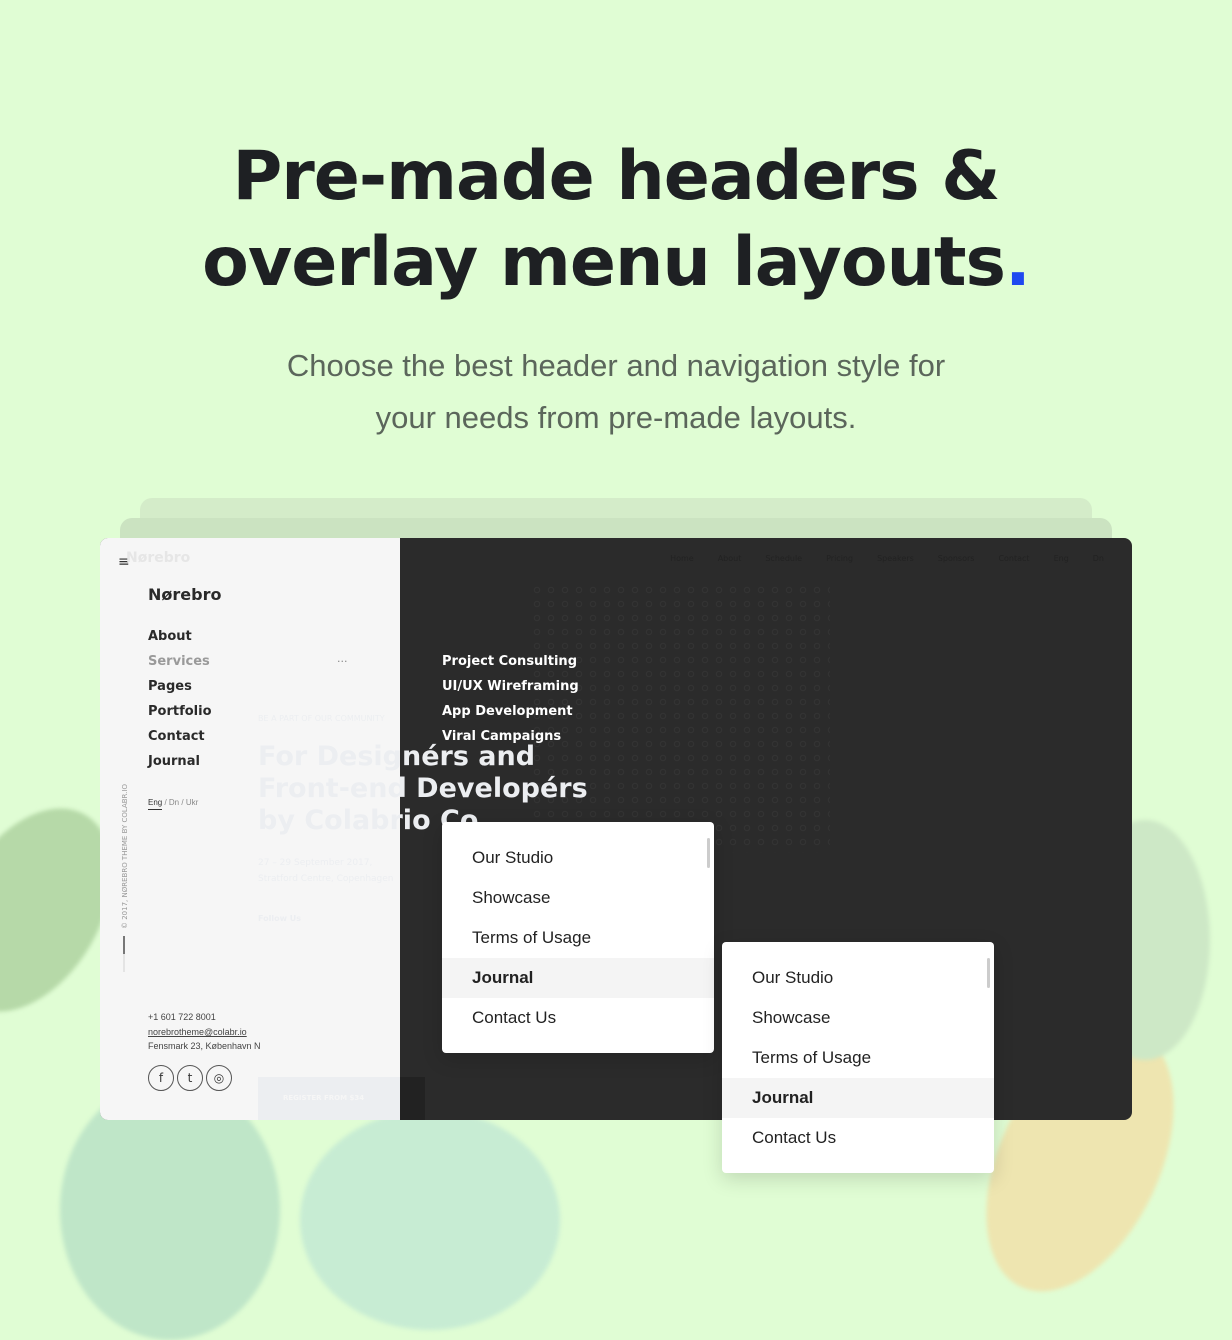  Describe the element at coordinates (161, 1078) in the screenshot. I see `facebook-icon: f` at that location.